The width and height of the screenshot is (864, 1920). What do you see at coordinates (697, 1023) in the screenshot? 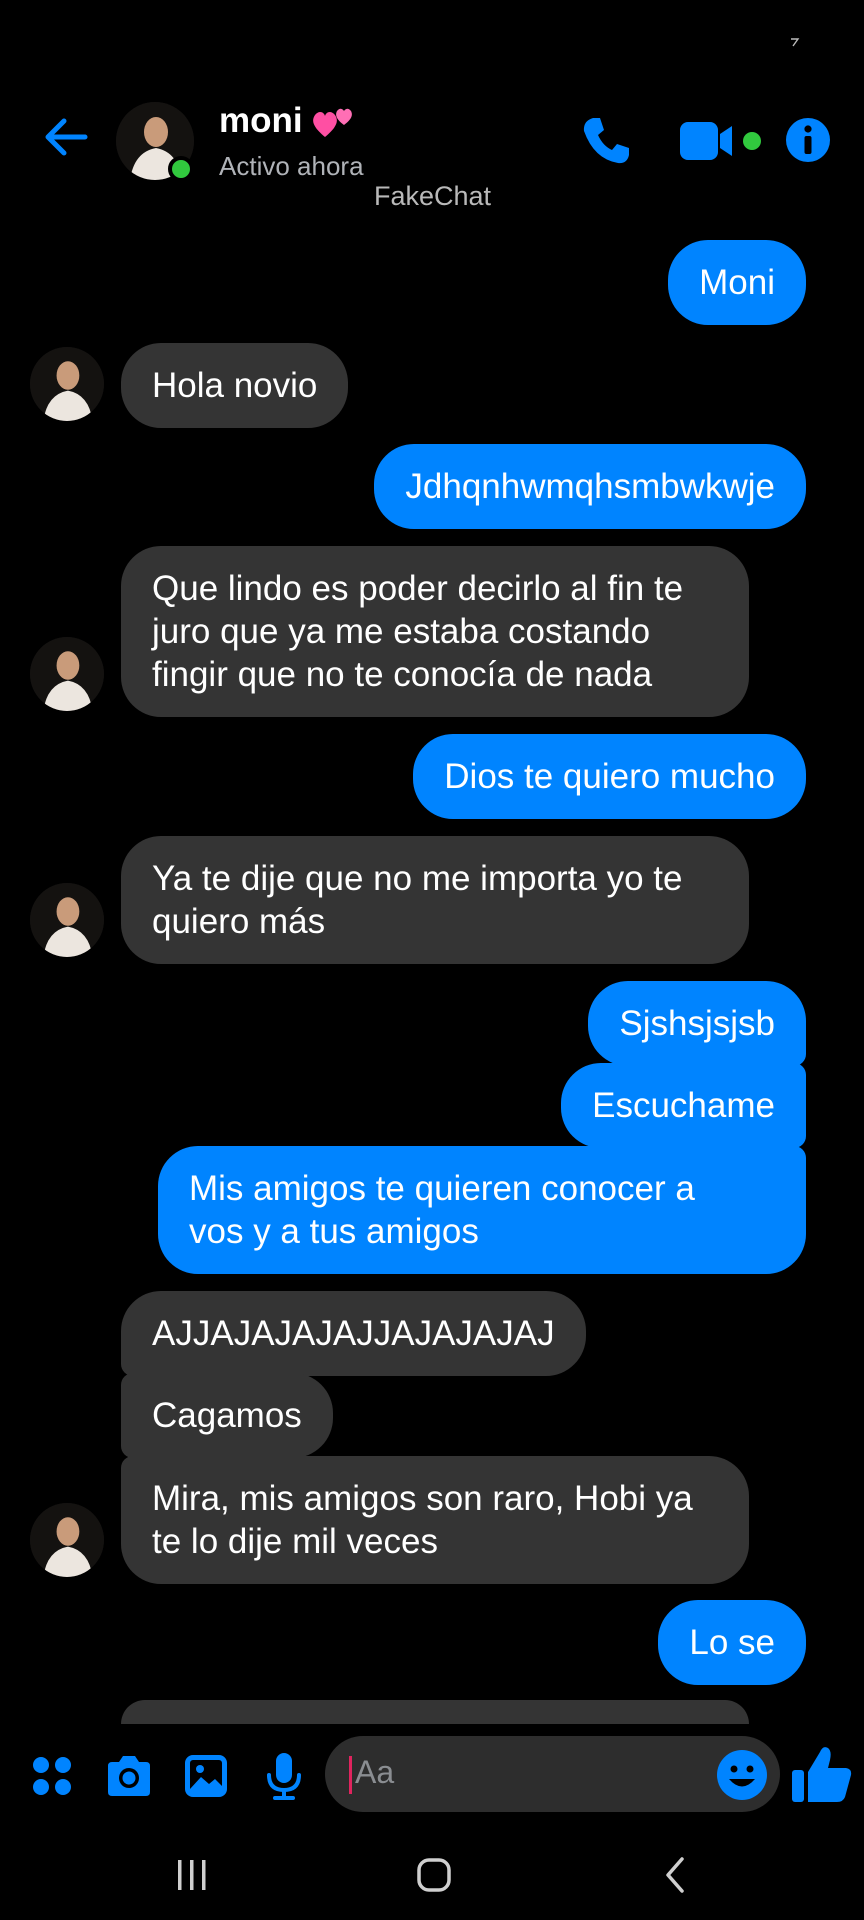
I see `sent-message-bubble: Sjshsjsjsb` at bounding box center [697, 1023].